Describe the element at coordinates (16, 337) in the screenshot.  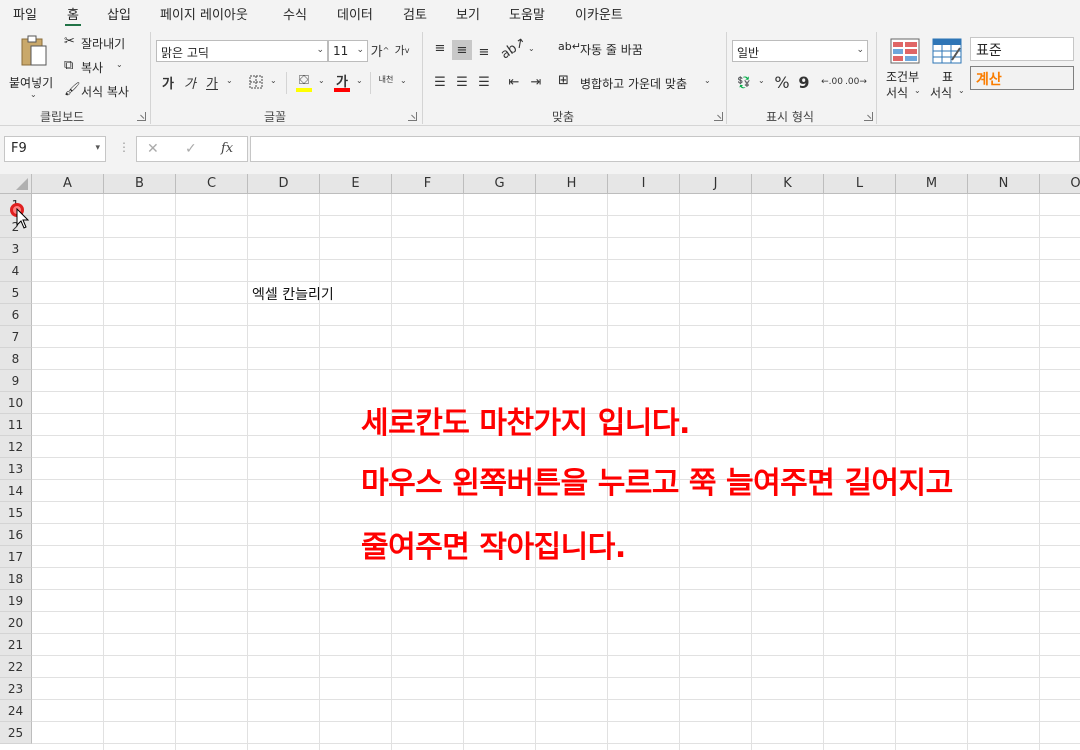
I see `row-header-7: 7` at that location.